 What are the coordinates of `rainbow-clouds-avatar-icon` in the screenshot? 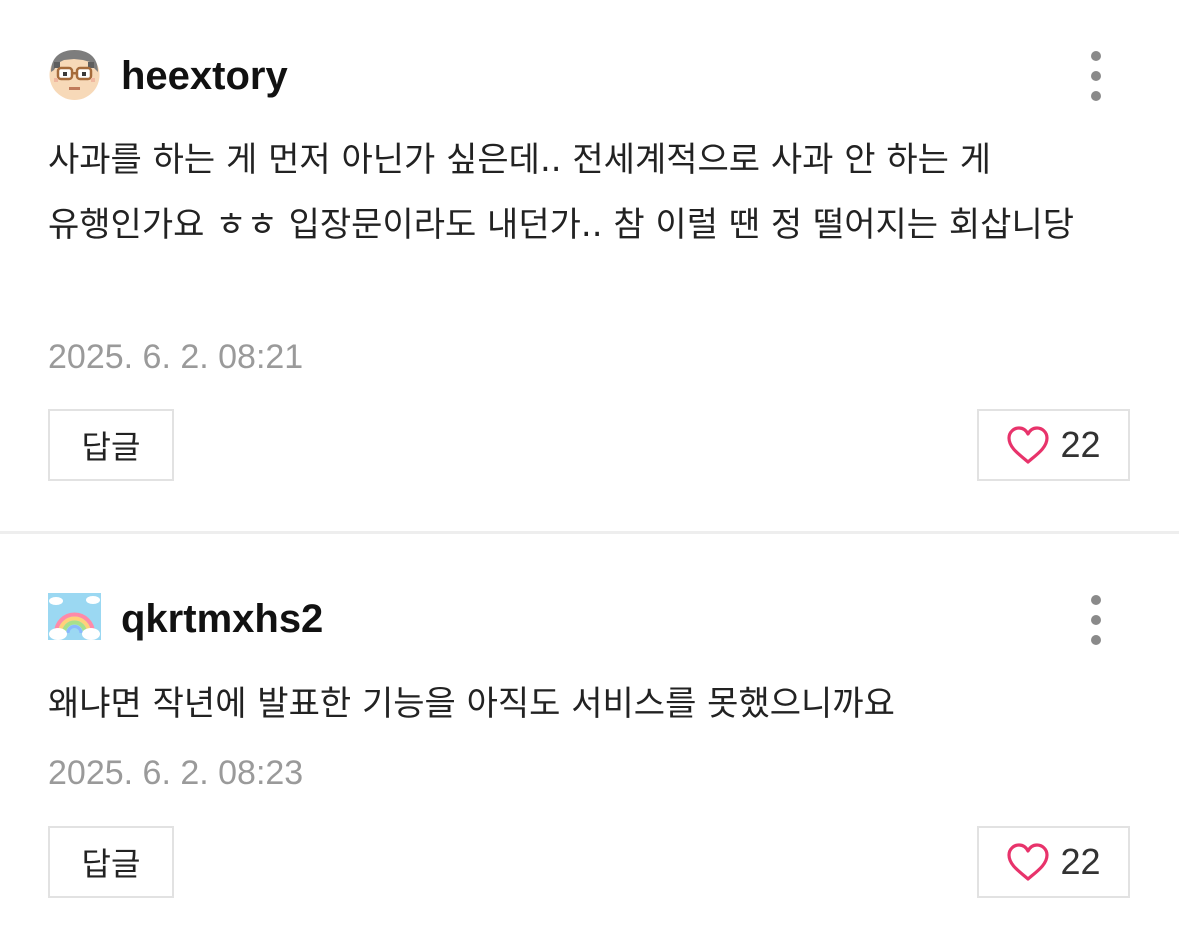 It's located at (74, 619).